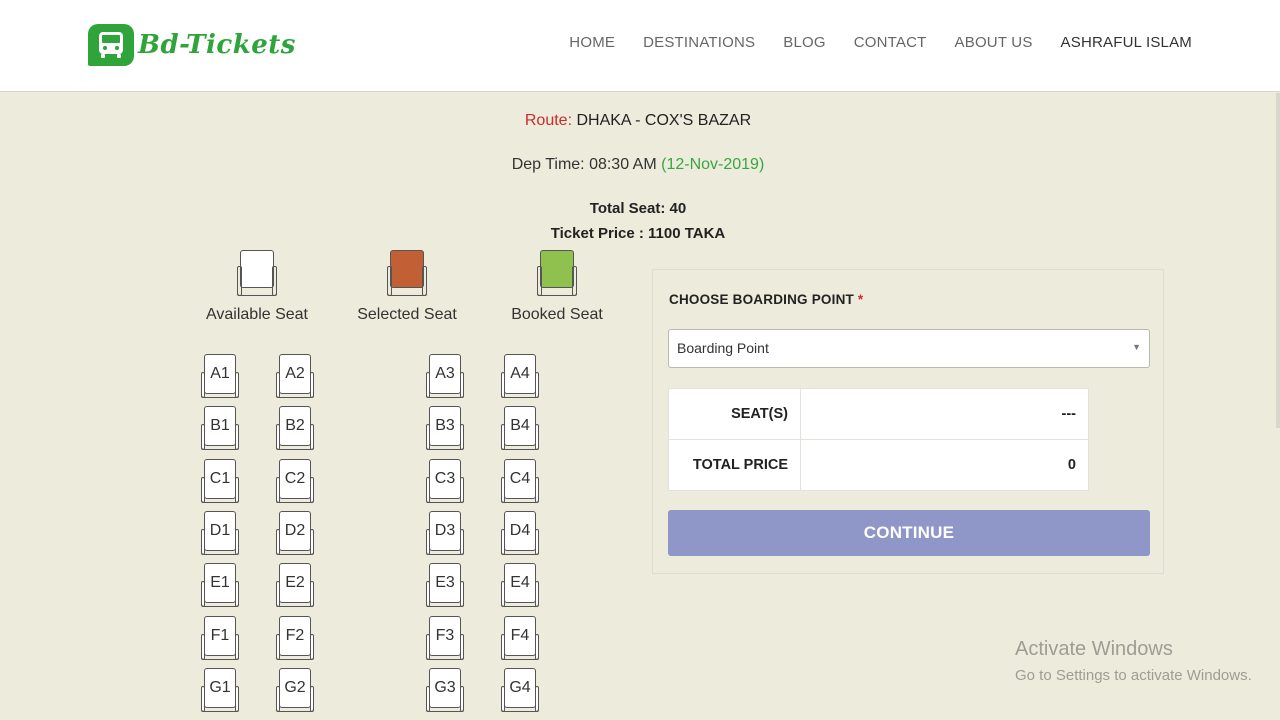  I want to click on total-price-label: TOTAL PRICE, so click(734, 465).